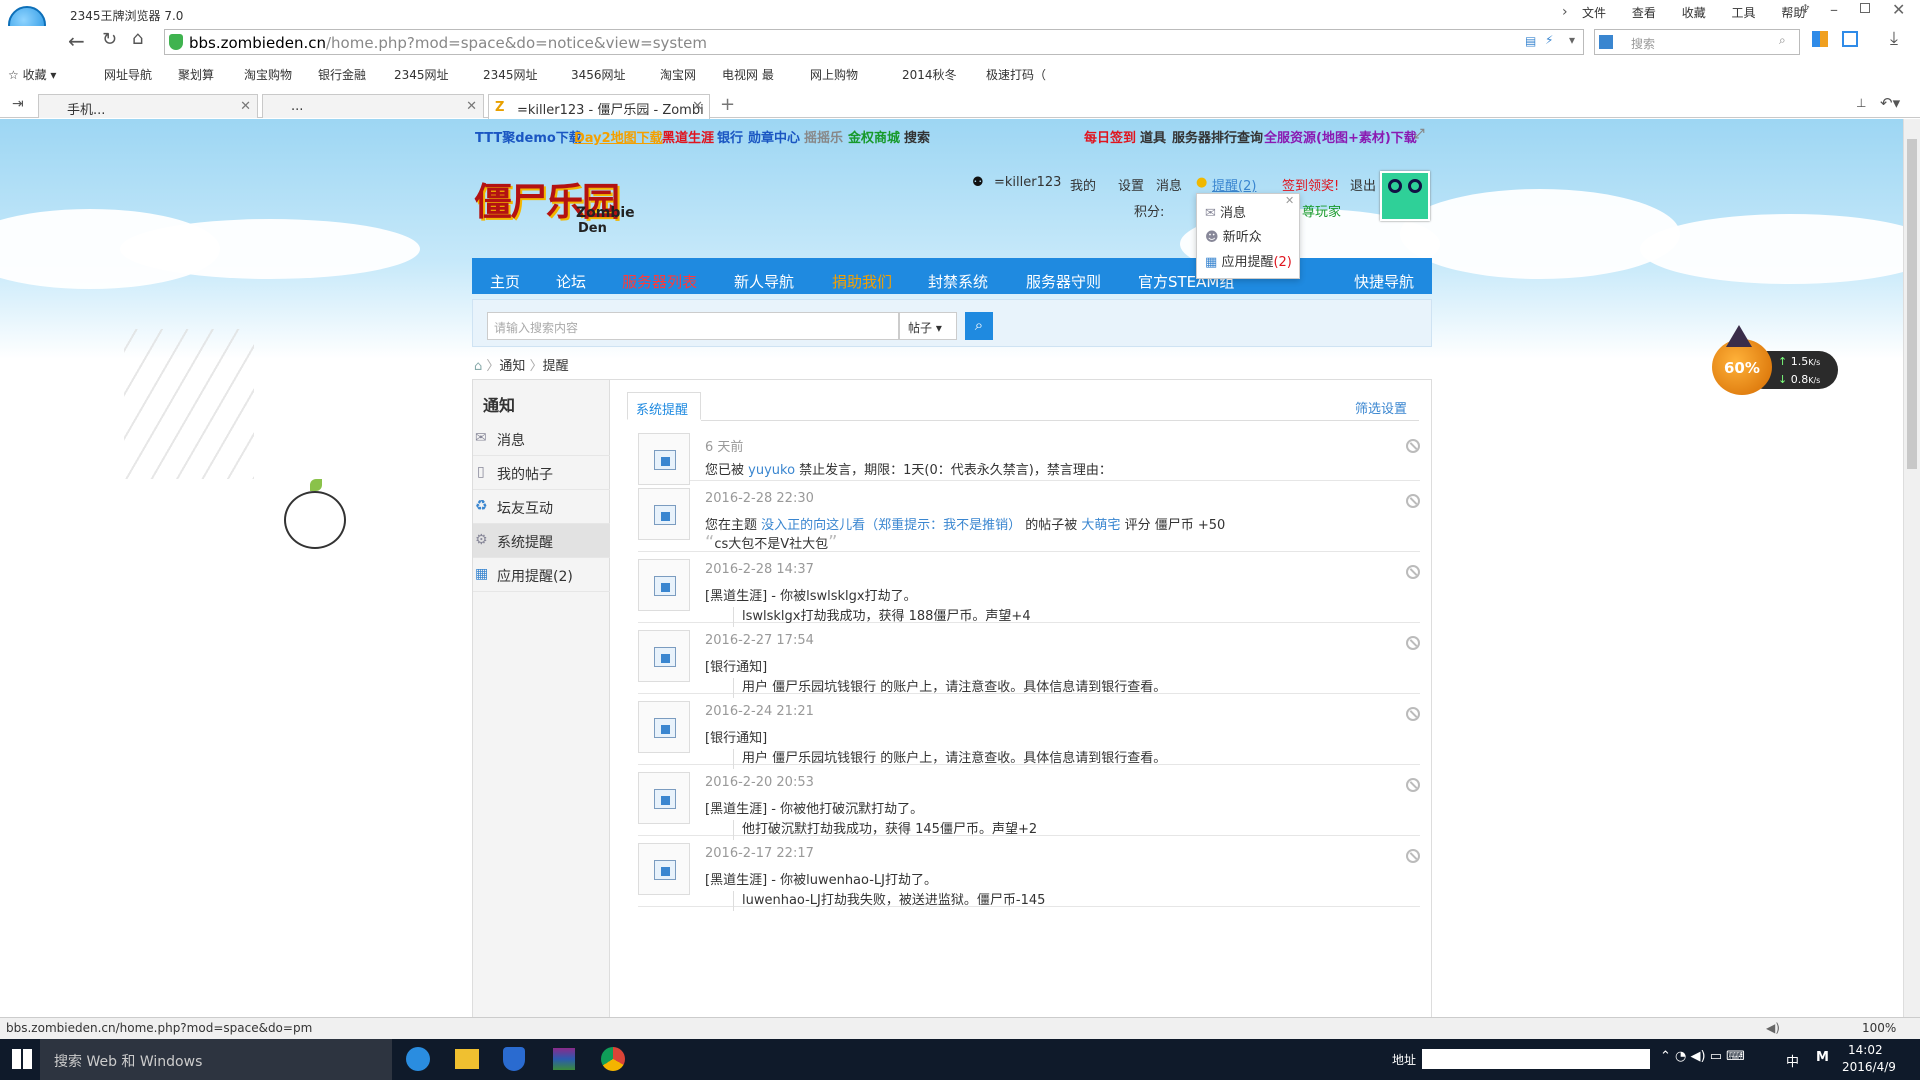 The height and width of the screenshot is (1080, 1920). I want to click on nav-newbie: 新人导航, so click(764, 281).